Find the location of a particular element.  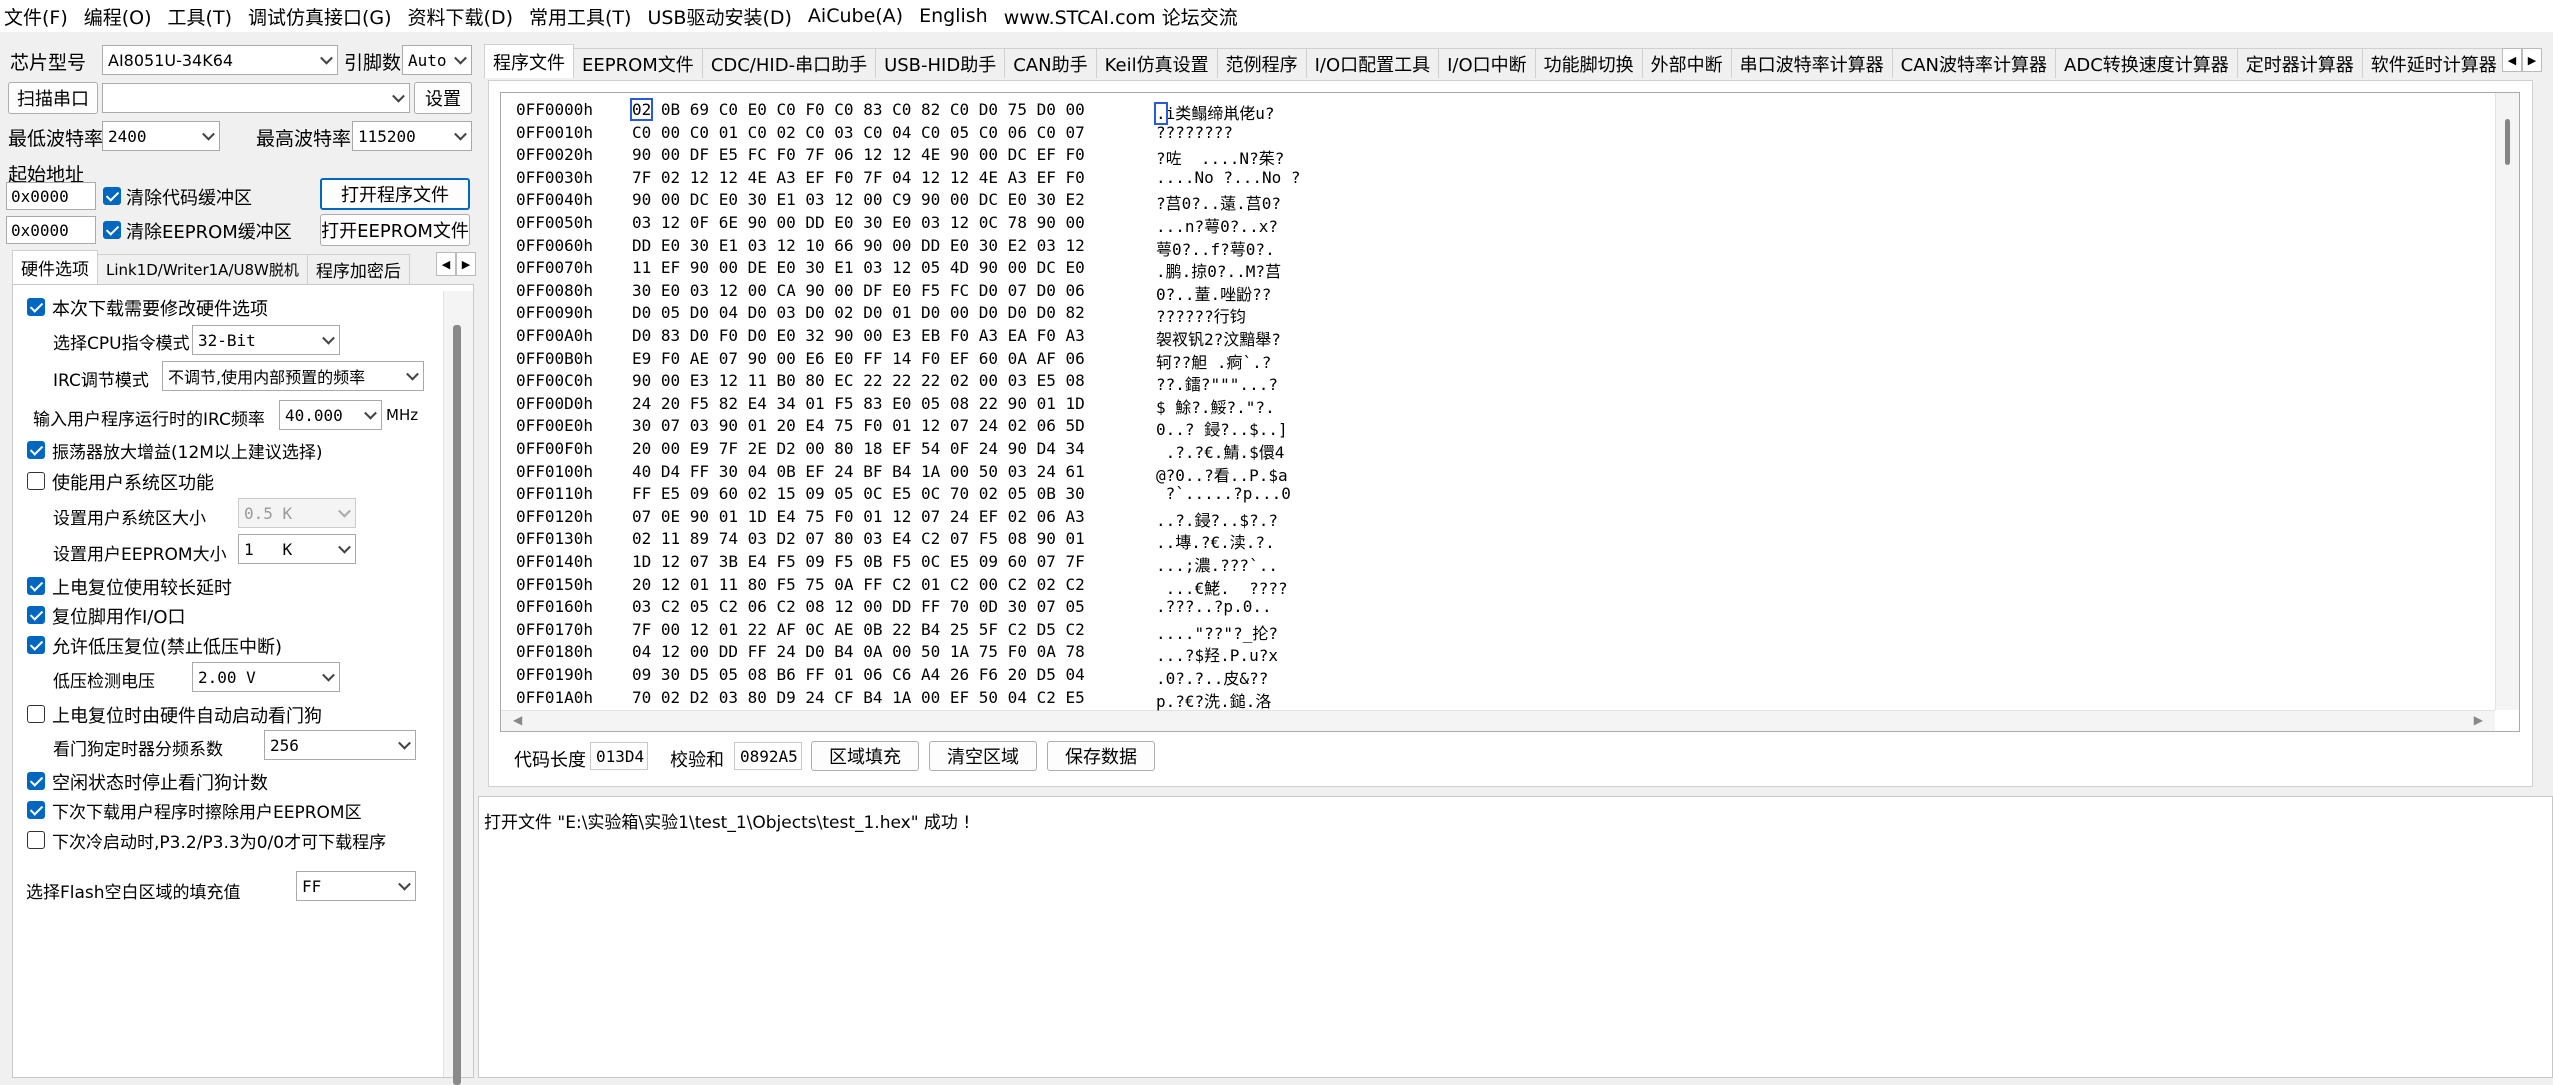

auto-watchdog-checkbox is located at coordinates (36, 714).